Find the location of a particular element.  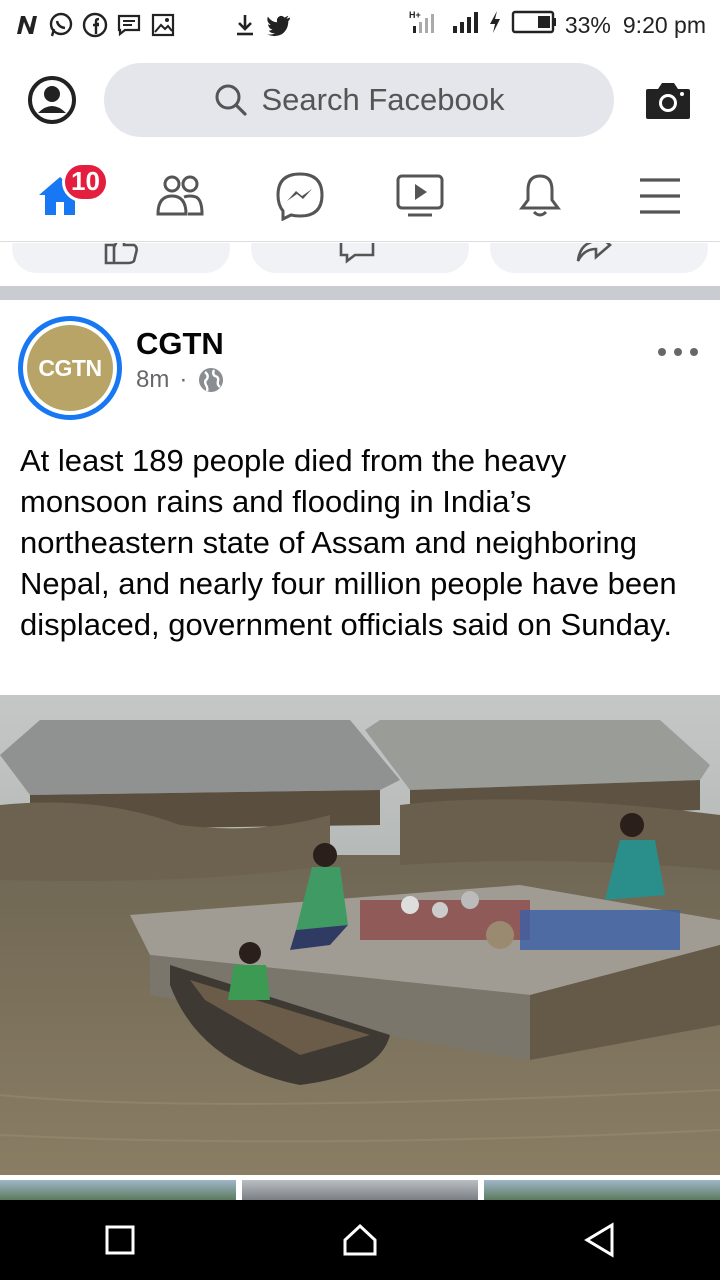

battery-percent: 33% is located at coordinates (587, 24).